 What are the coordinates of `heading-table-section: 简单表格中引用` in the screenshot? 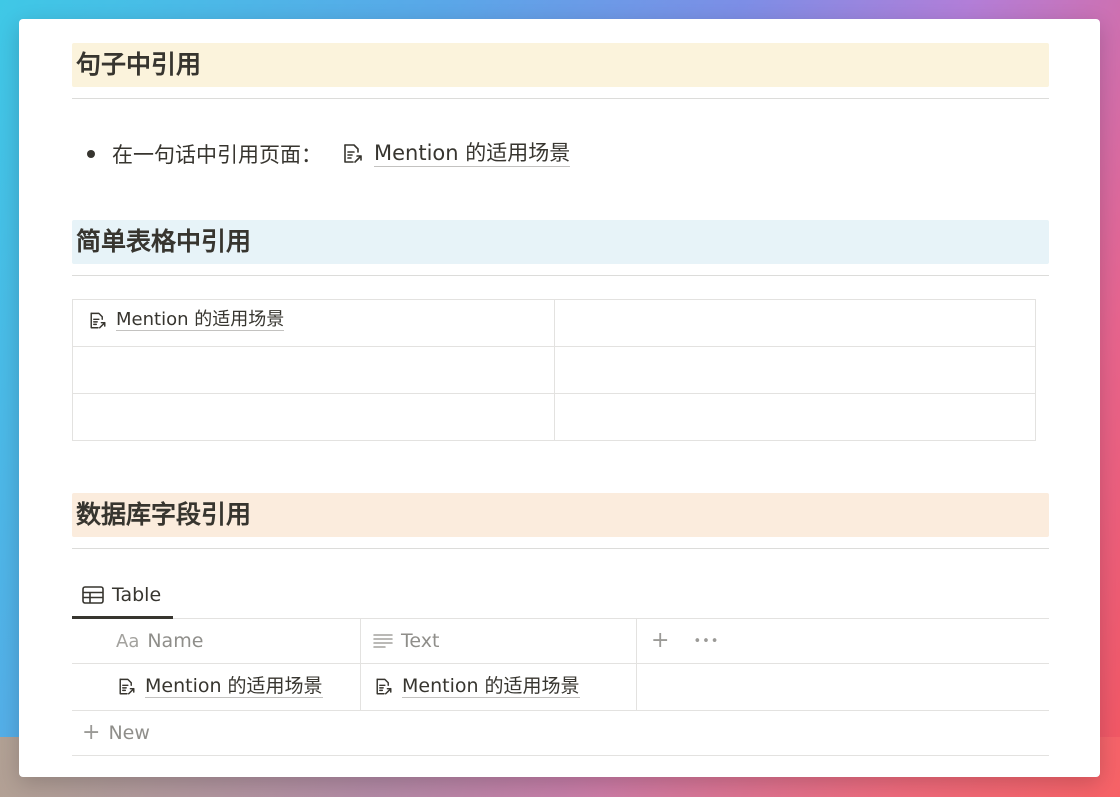 It's located at (560, 248).